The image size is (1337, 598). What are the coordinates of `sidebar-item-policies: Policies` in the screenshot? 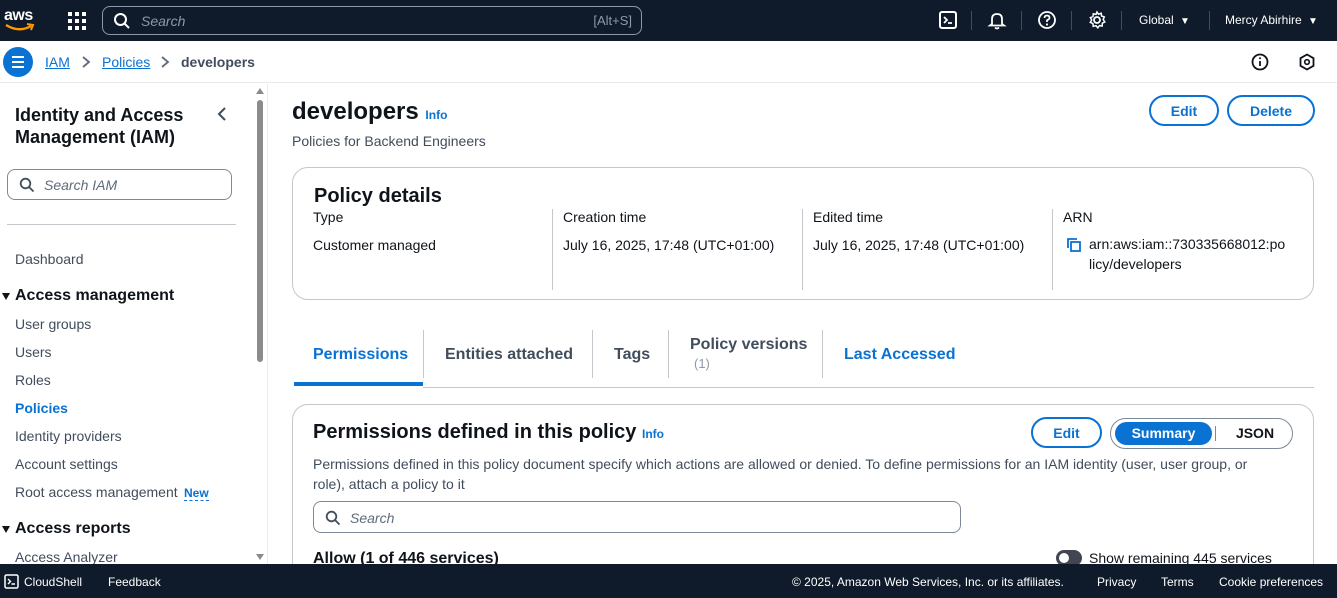 It's located at (41, 408).